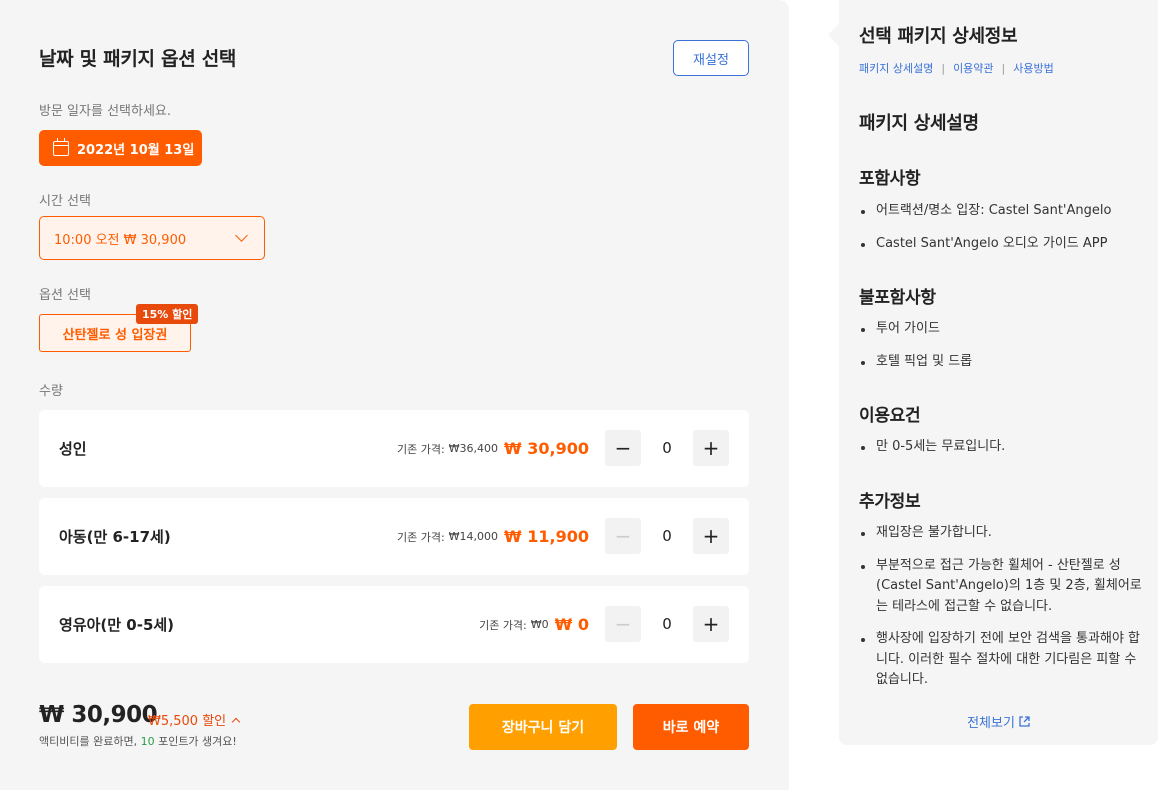 This screenshot has width=1158, height=790. What do you see at coordinates (539, 624) in the screenshot?
I see `base-price: ₩0` at bounding box center [539, 624].